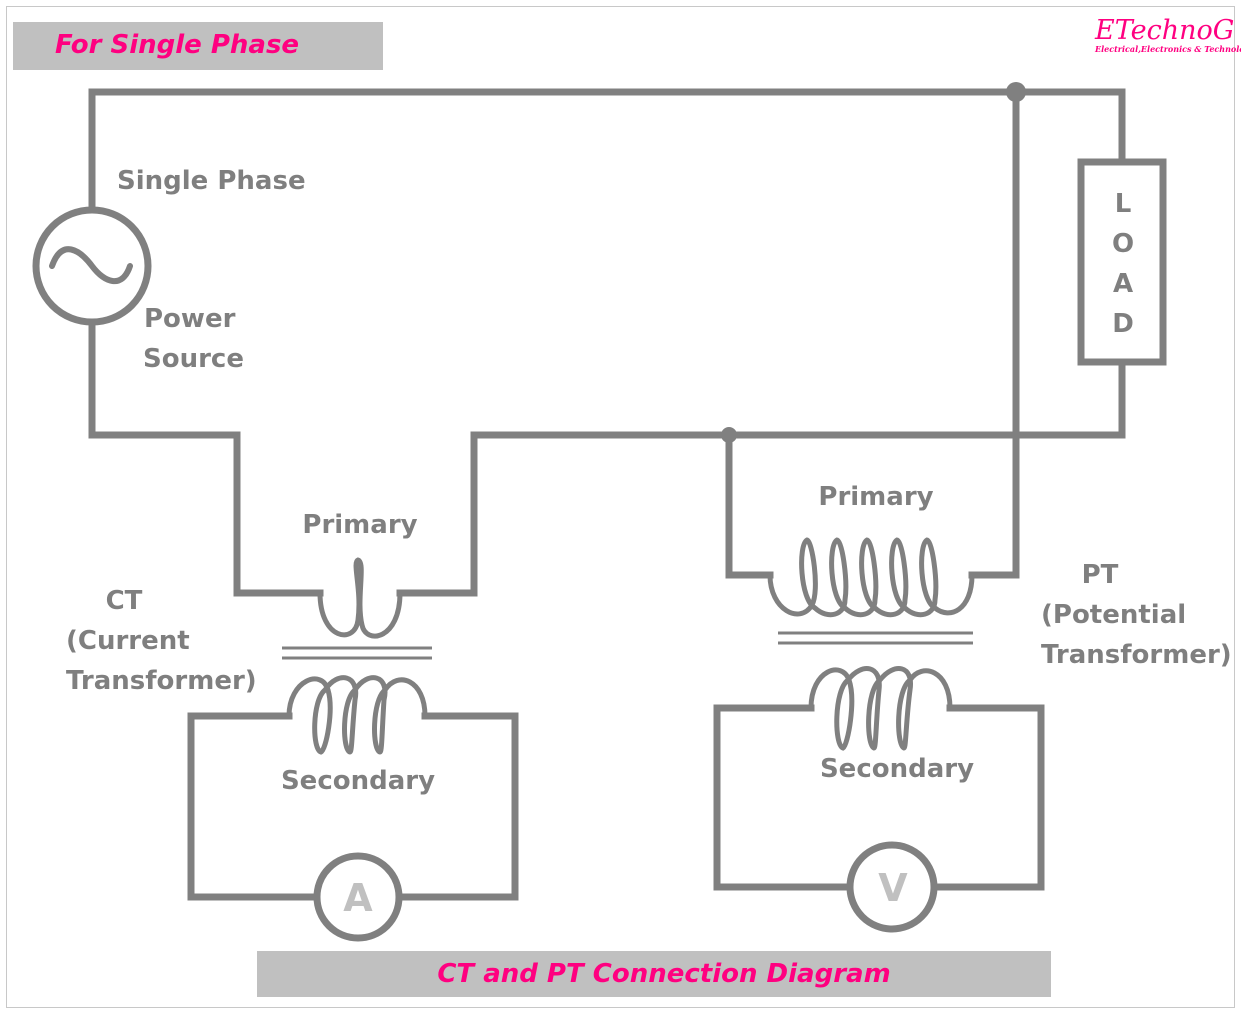 This screenshot has height=1015, width=1241. I want to click on pt-title-line3: Transformer), so click(1136, 655).